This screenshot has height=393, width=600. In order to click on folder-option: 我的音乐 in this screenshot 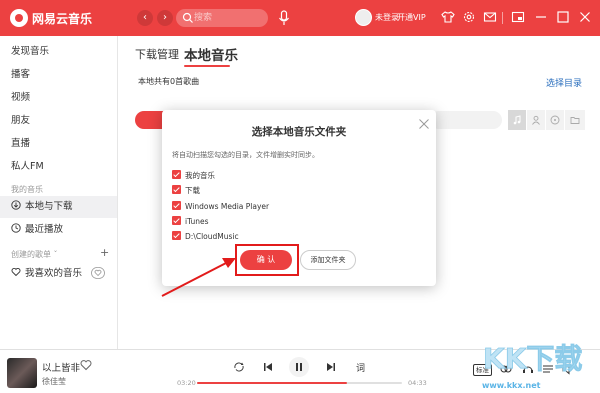, I will do `click(193, 176)`.